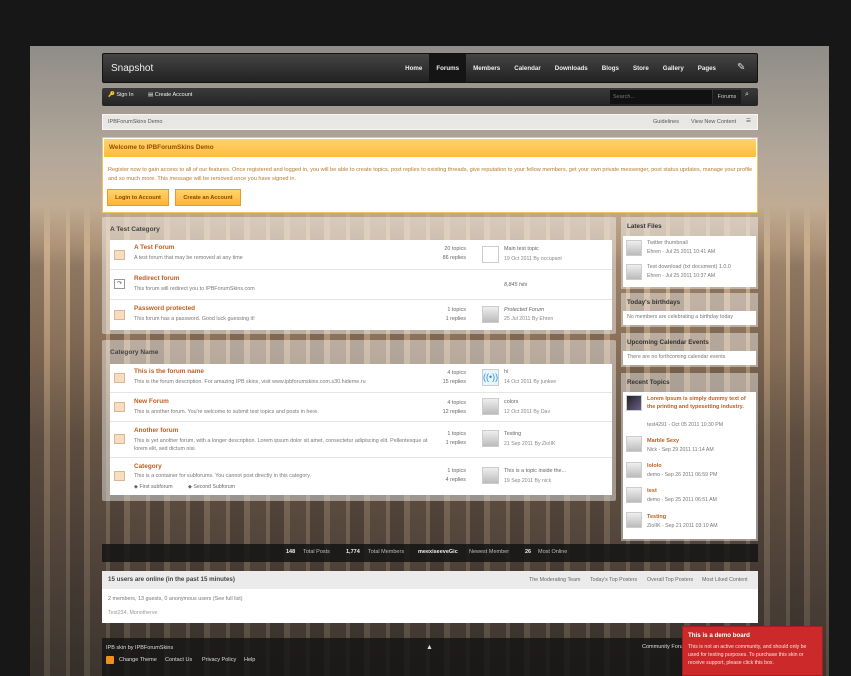  Describe the element at coordinates (707, 68) in the screenshot. I see `nav-pages: Pages` at that location.